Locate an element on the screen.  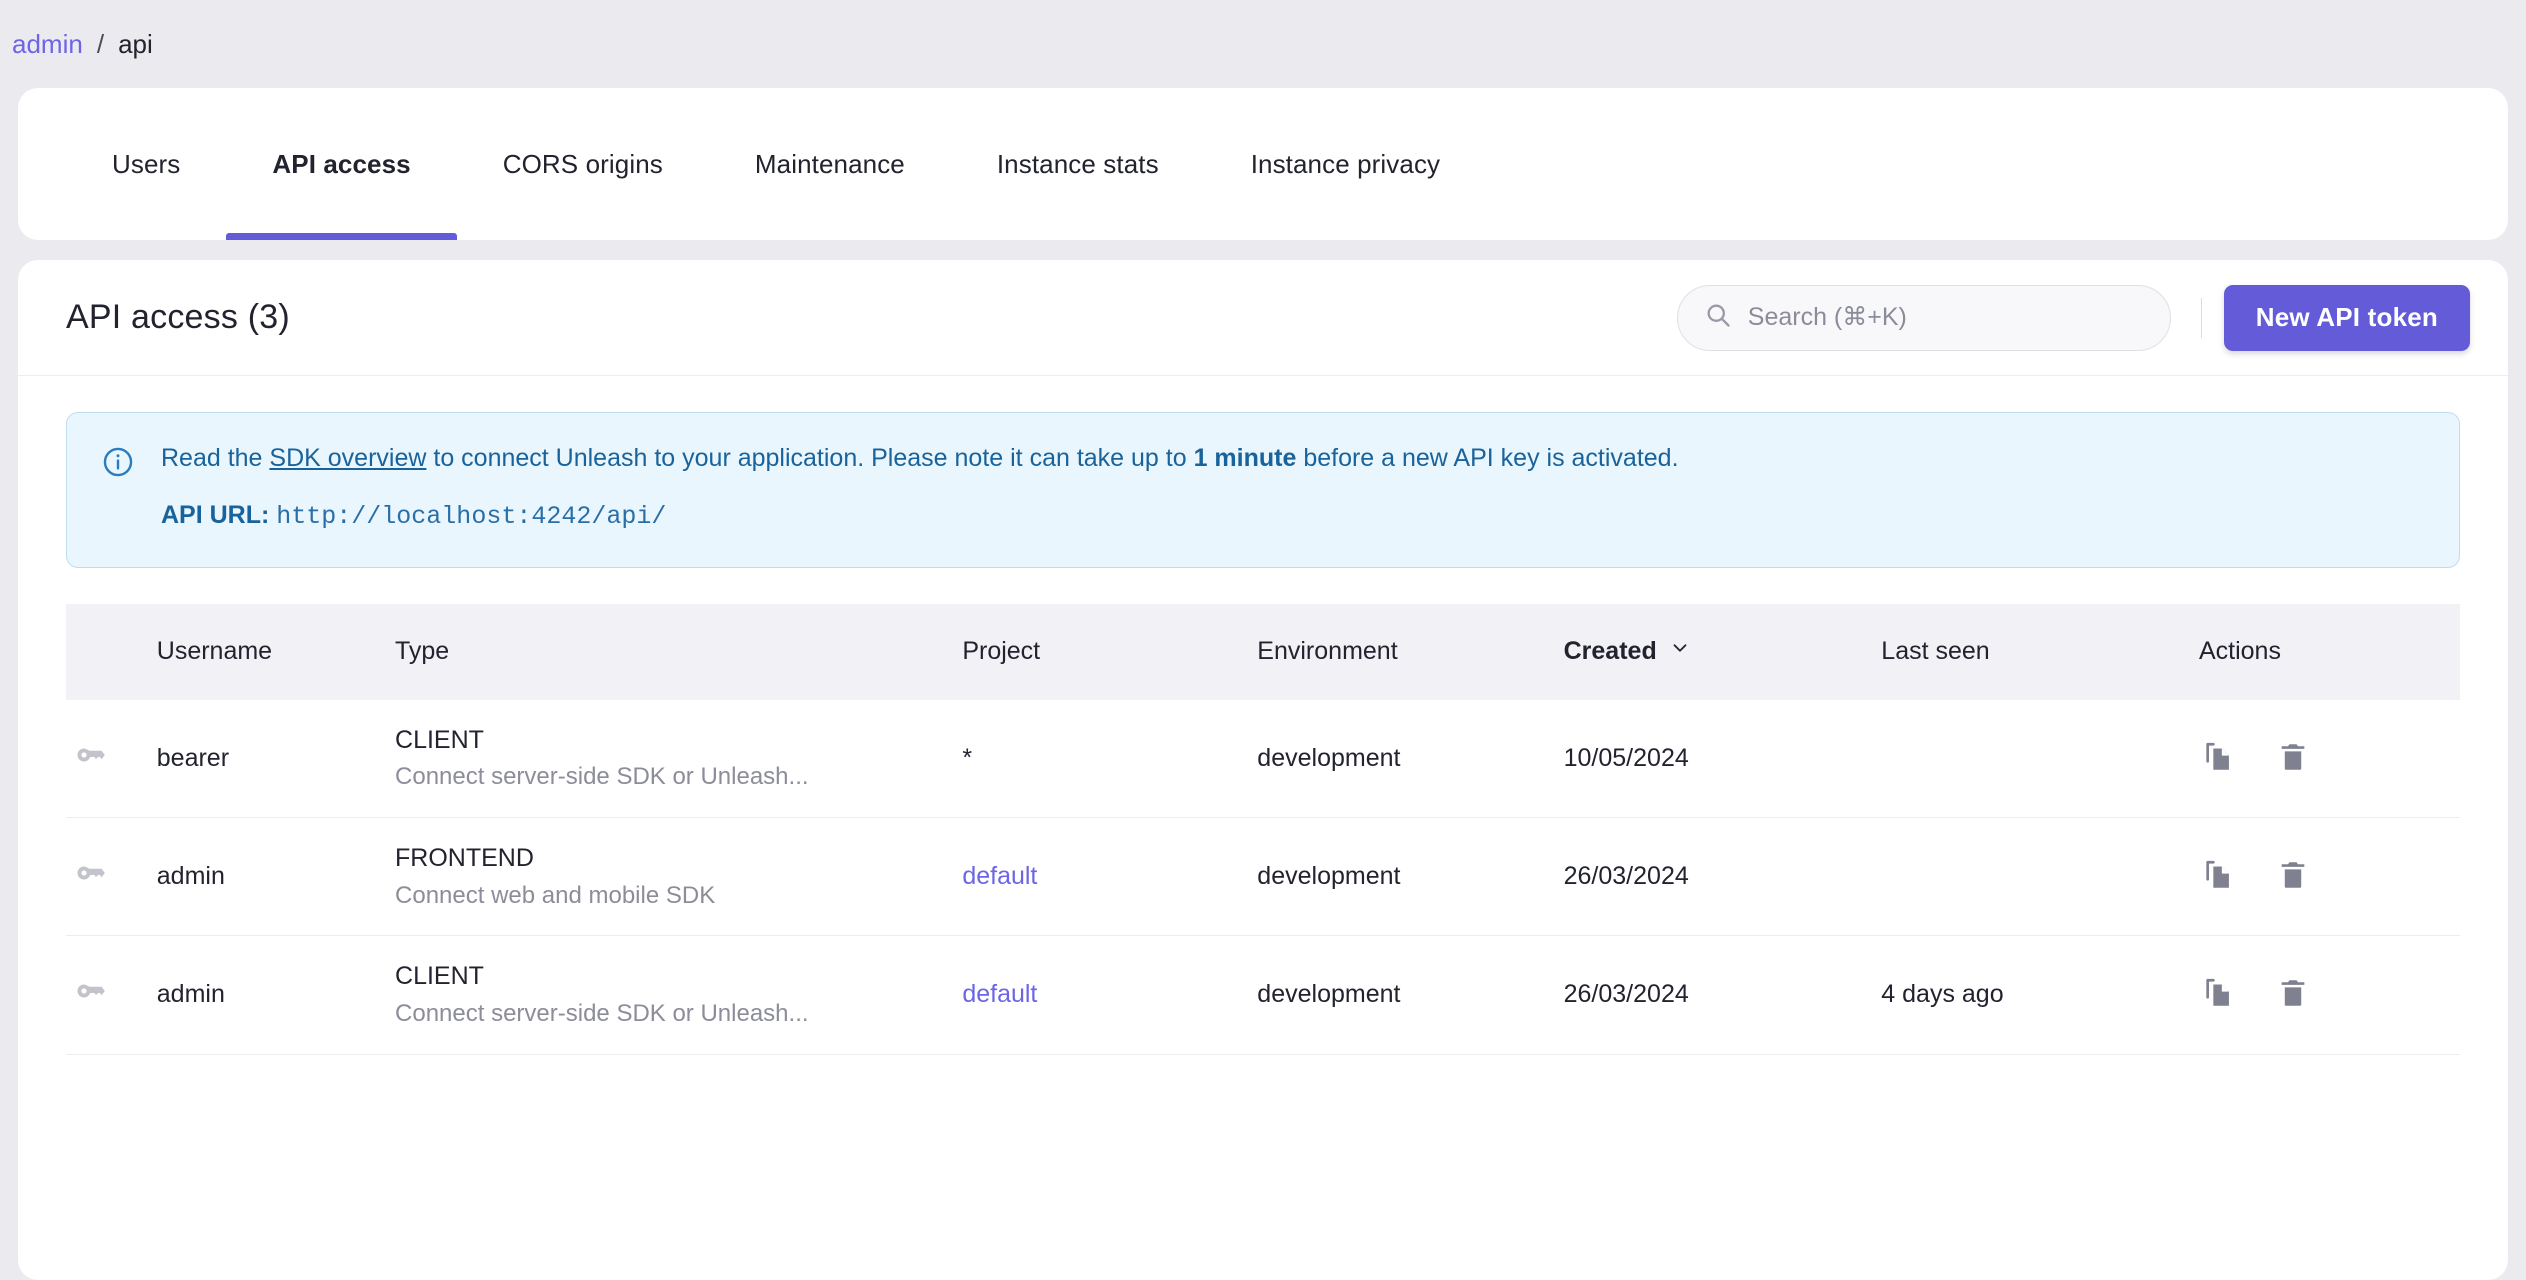
tab-maintenance-label: Maintenance is located at coordinates (829, 163).